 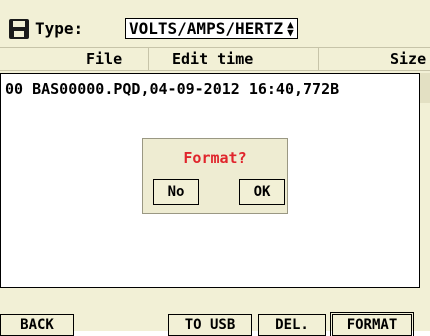 What do you see at coordinates (425, 88) in the screenshot?
I see `scrollbar-thumb` at bounding box center [425, 88].